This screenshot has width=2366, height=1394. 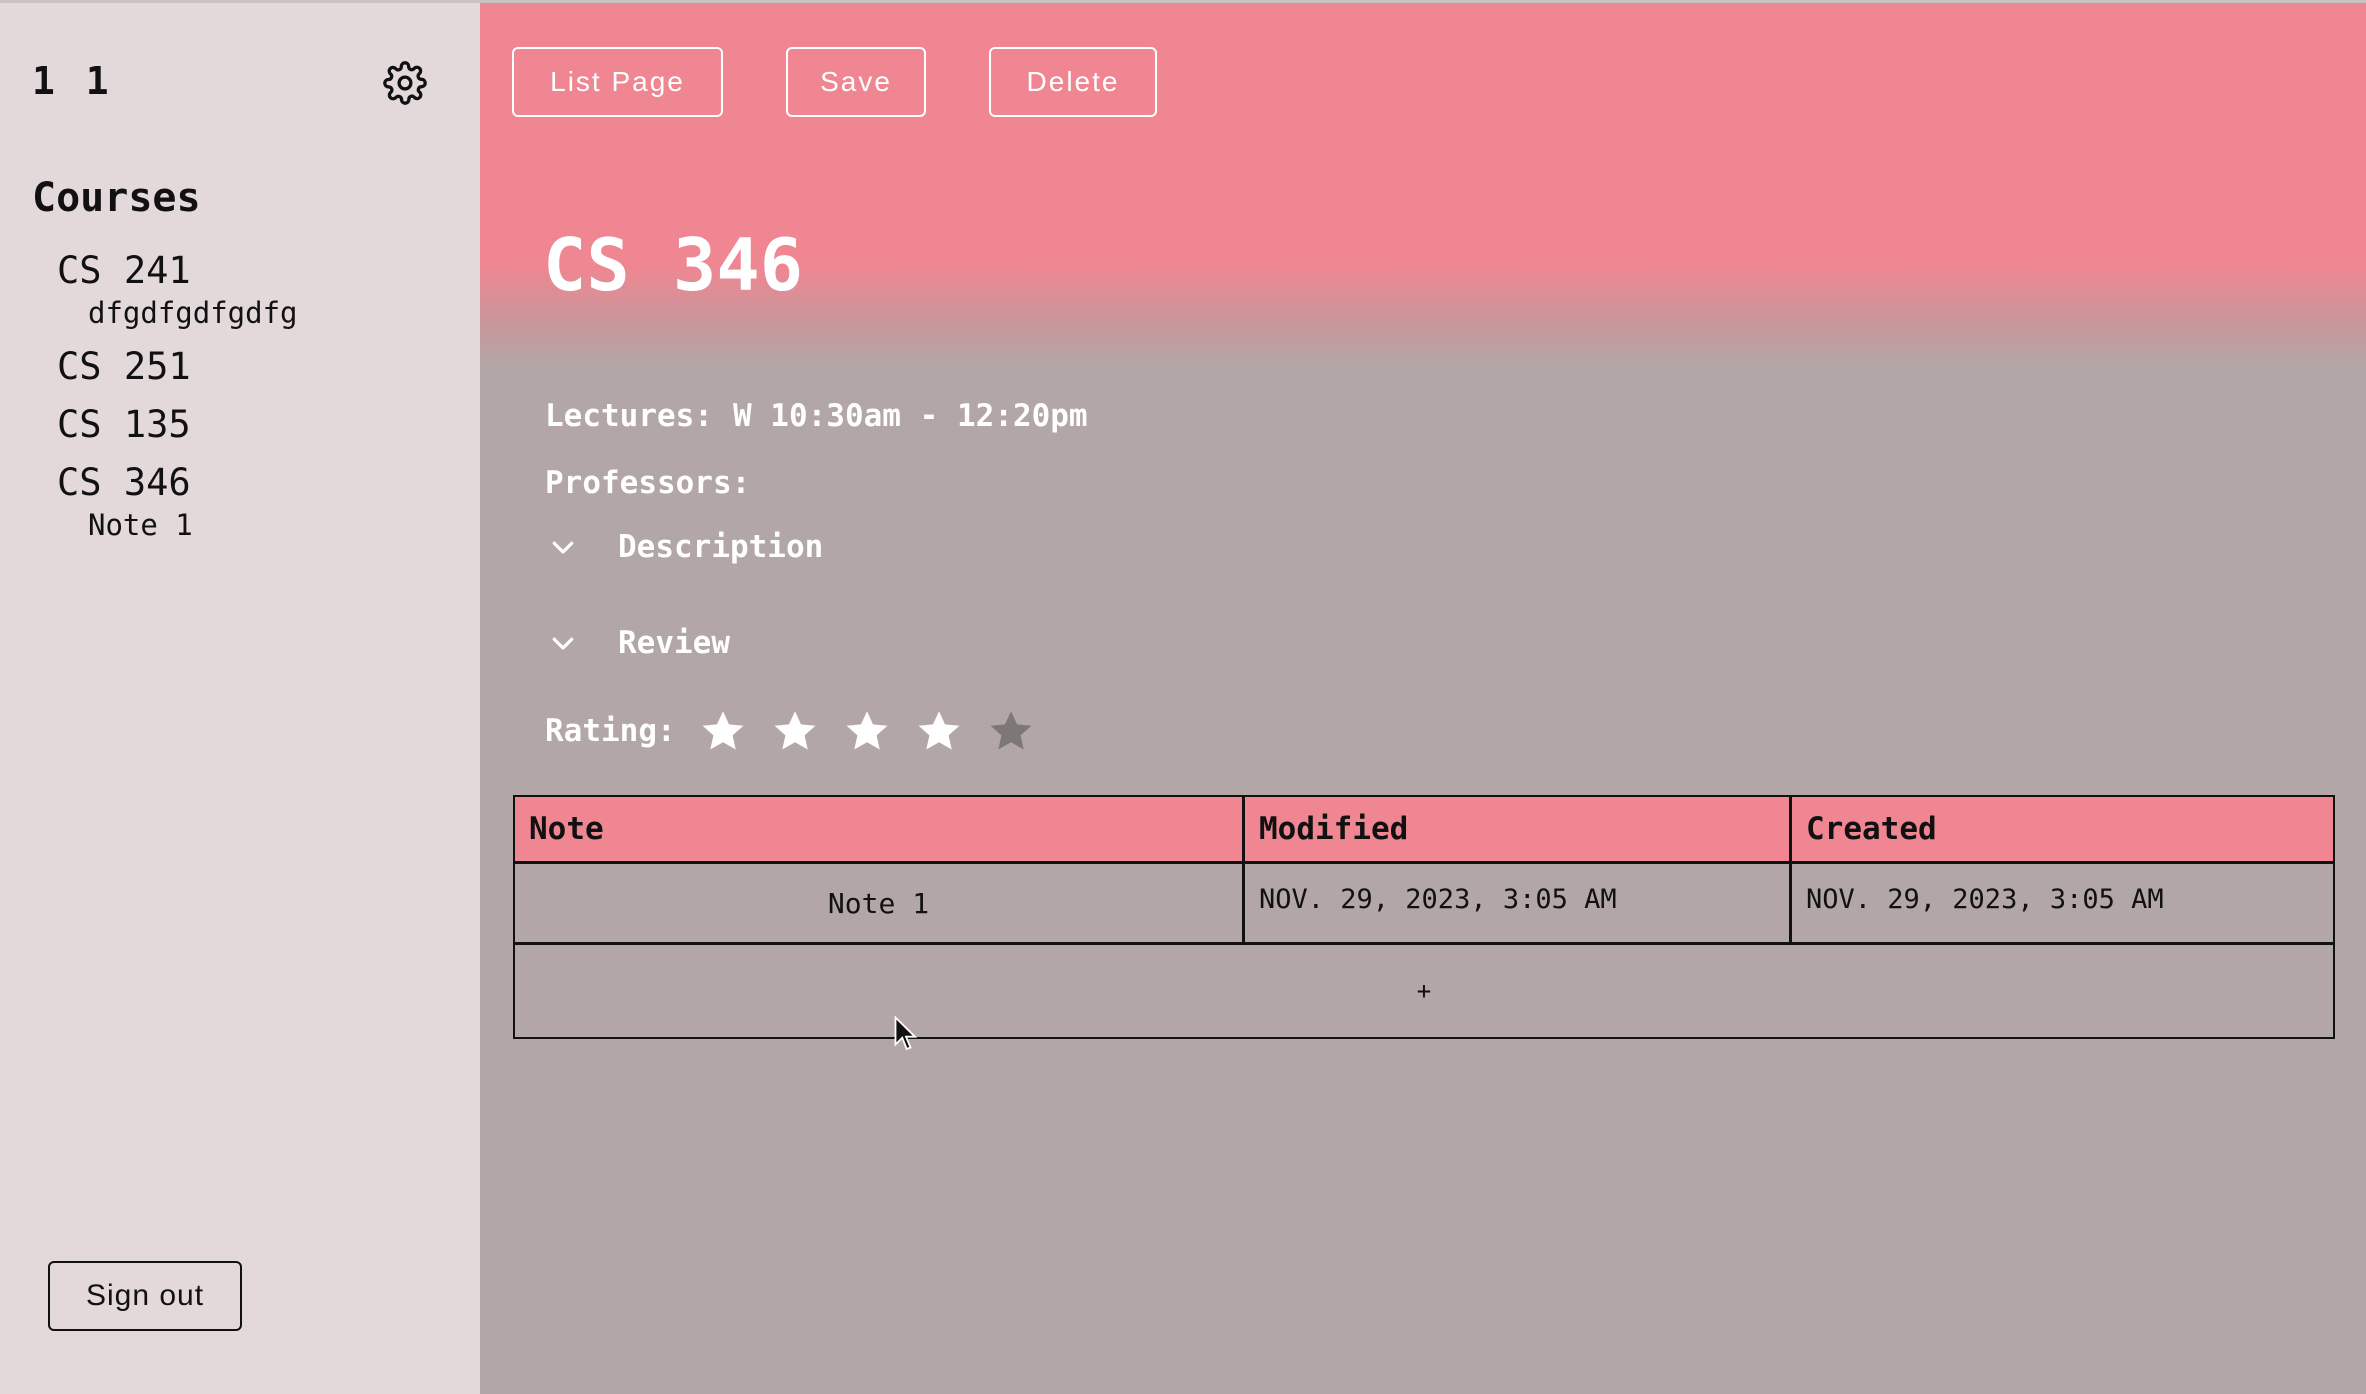 What do you see at coordinates (721, 547) in the screenshot?
I see `description-label: Description` at bounding box center [721, 547].